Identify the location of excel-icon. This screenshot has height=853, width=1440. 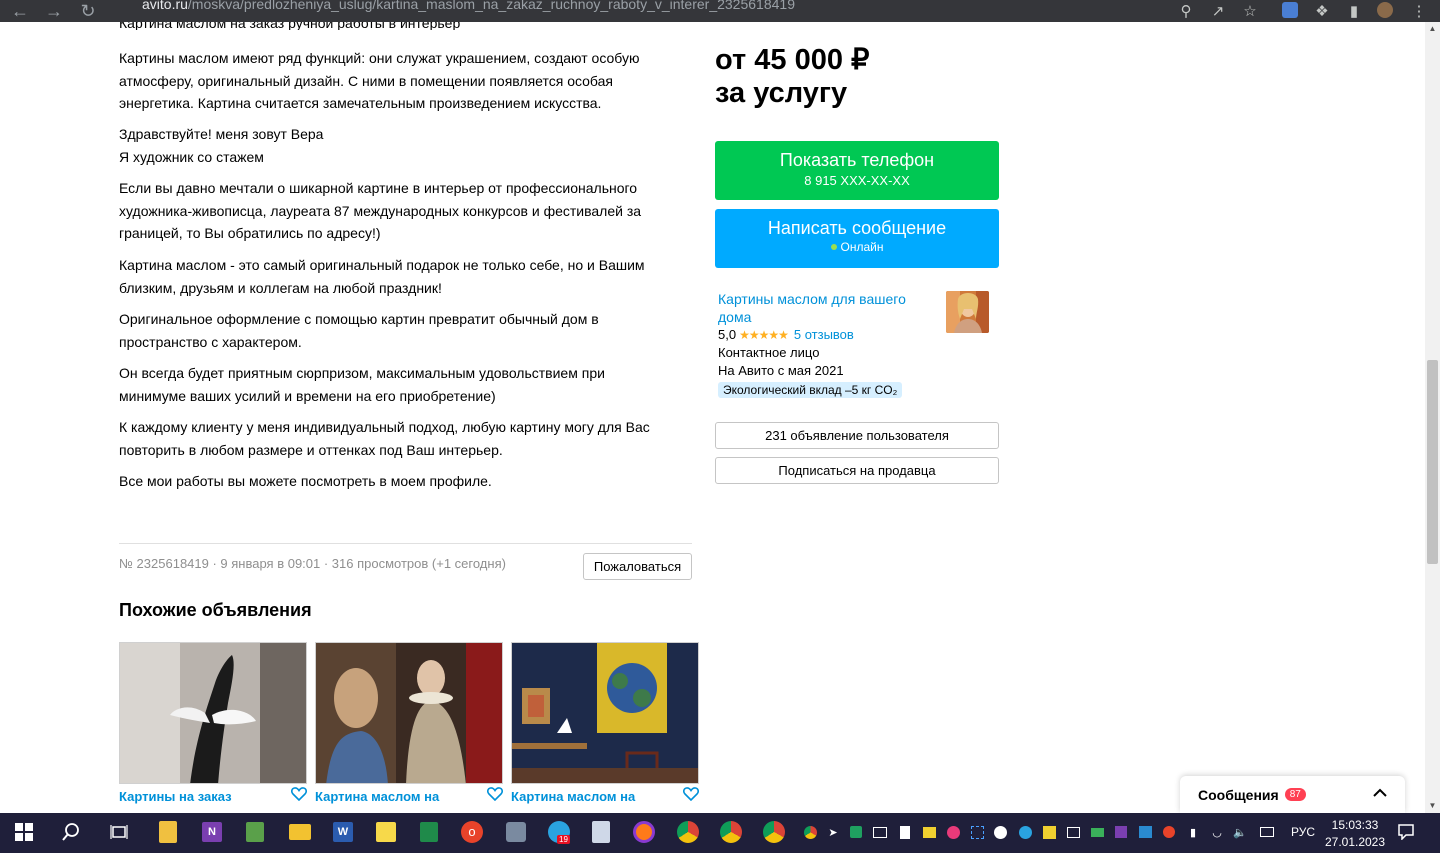
(429, 832).